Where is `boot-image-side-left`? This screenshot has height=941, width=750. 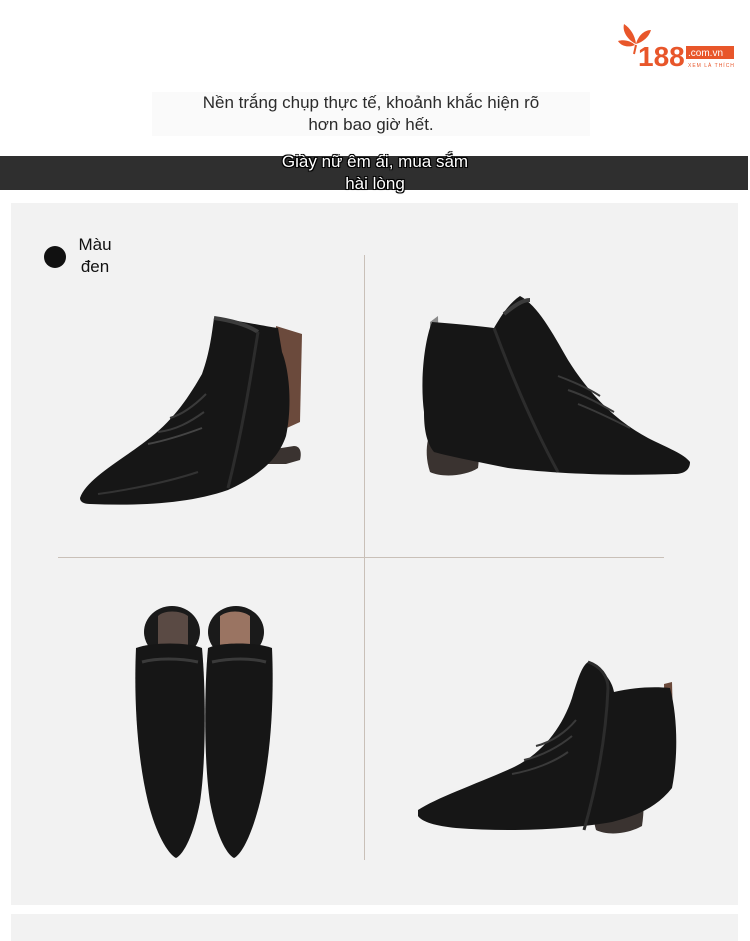 boot-image-side-left is located at coordinates (193, 409).